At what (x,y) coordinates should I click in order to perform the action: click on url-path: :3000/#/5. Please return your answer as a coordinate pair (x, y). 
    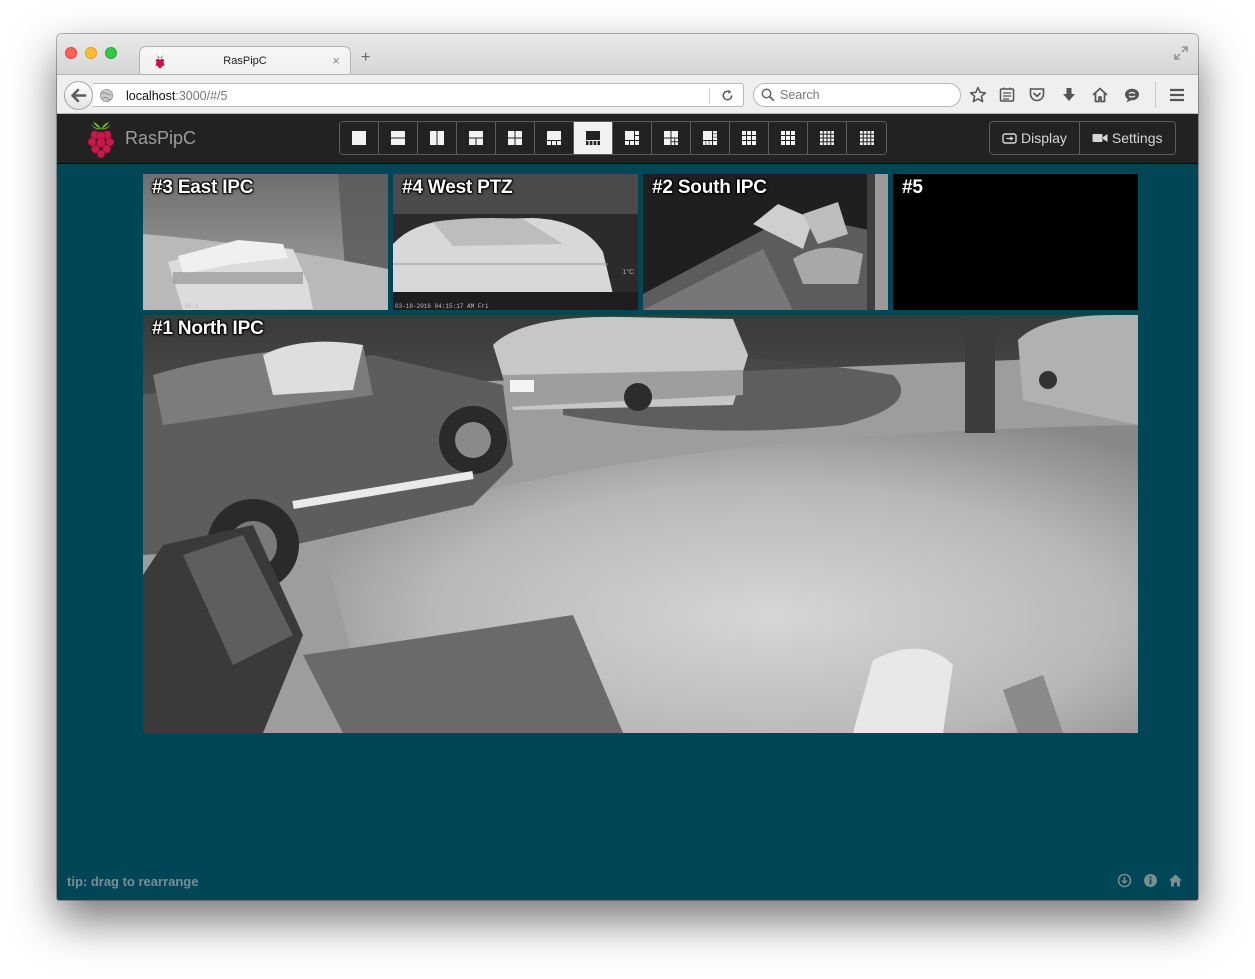
    Looking at the image, I should click on (201, 96).